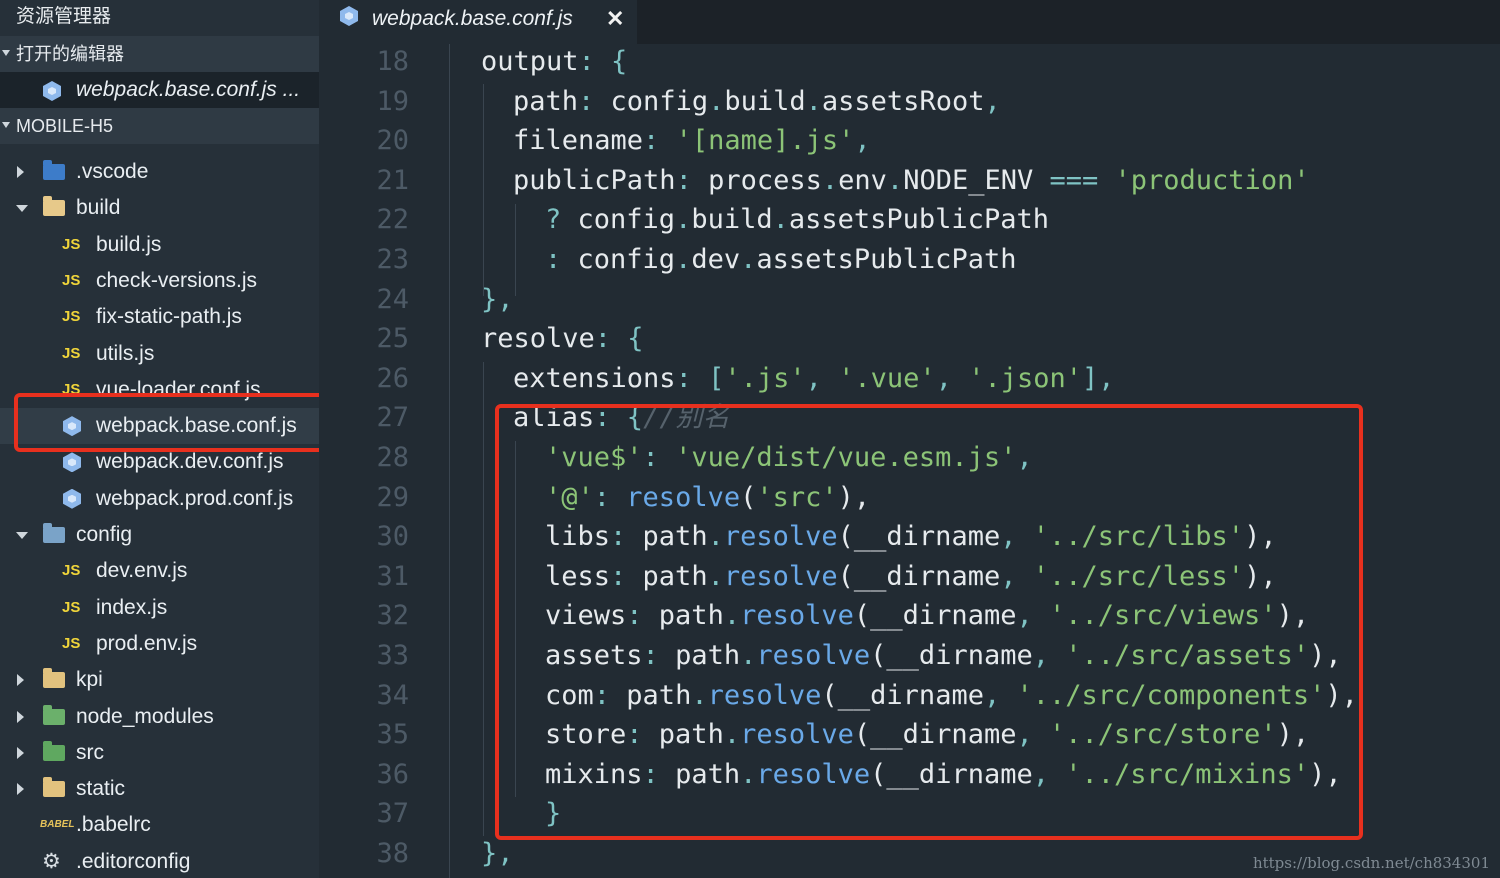 The height and width of the screenshot is (878, 1500). I want to click on tree-item: BABEL .babelrc, so click(159, 825).